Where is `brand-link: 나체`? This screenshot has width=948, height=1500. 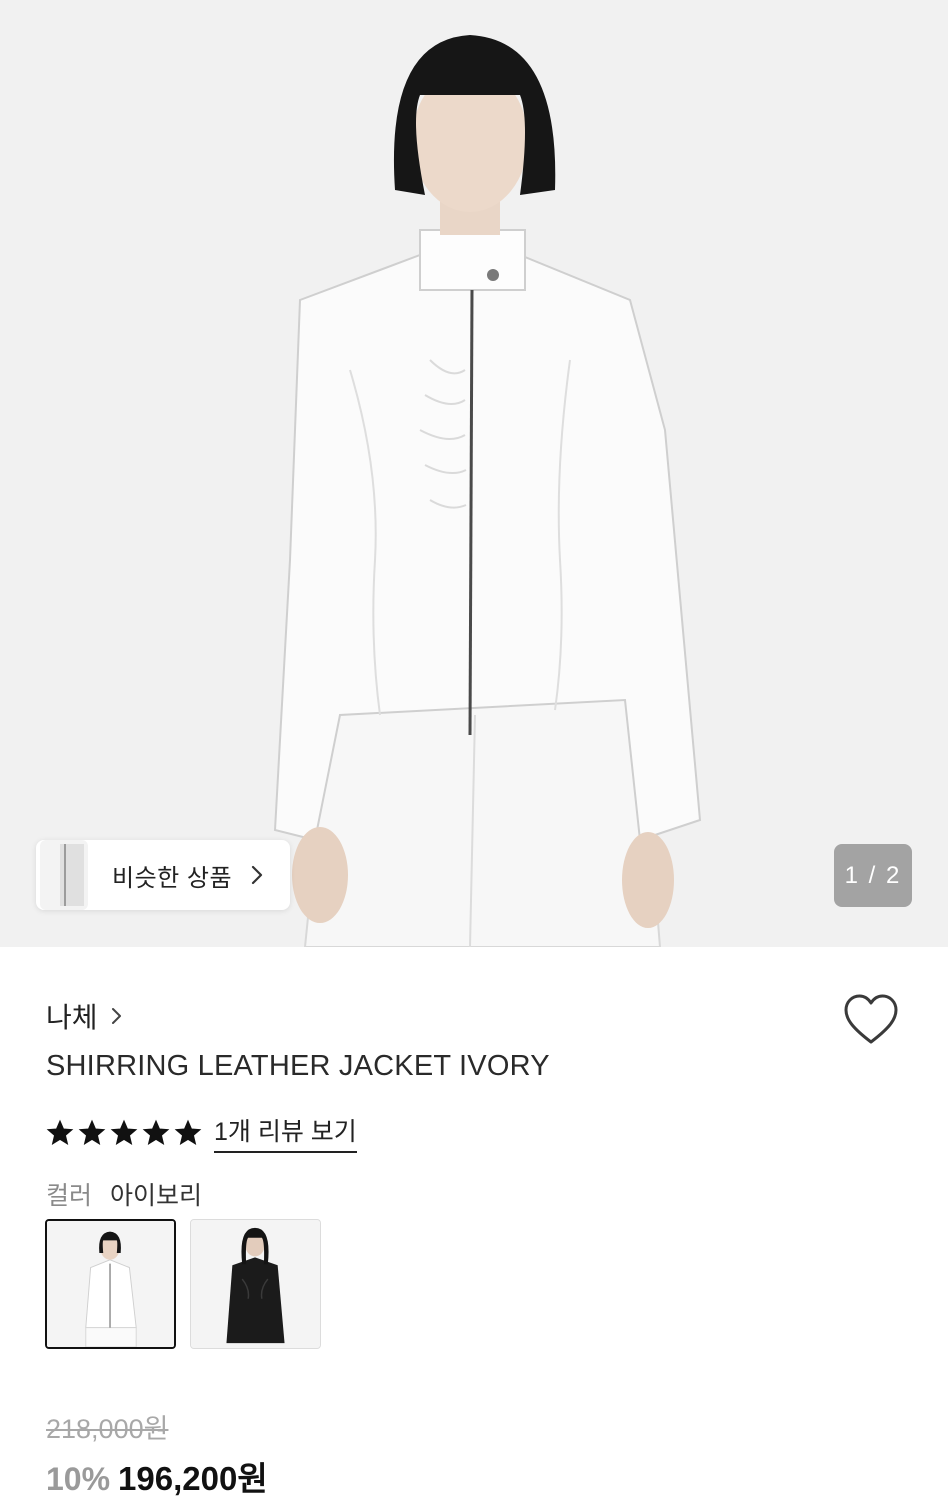 brand-link: 나체 is located at coordinates (86, 1016).